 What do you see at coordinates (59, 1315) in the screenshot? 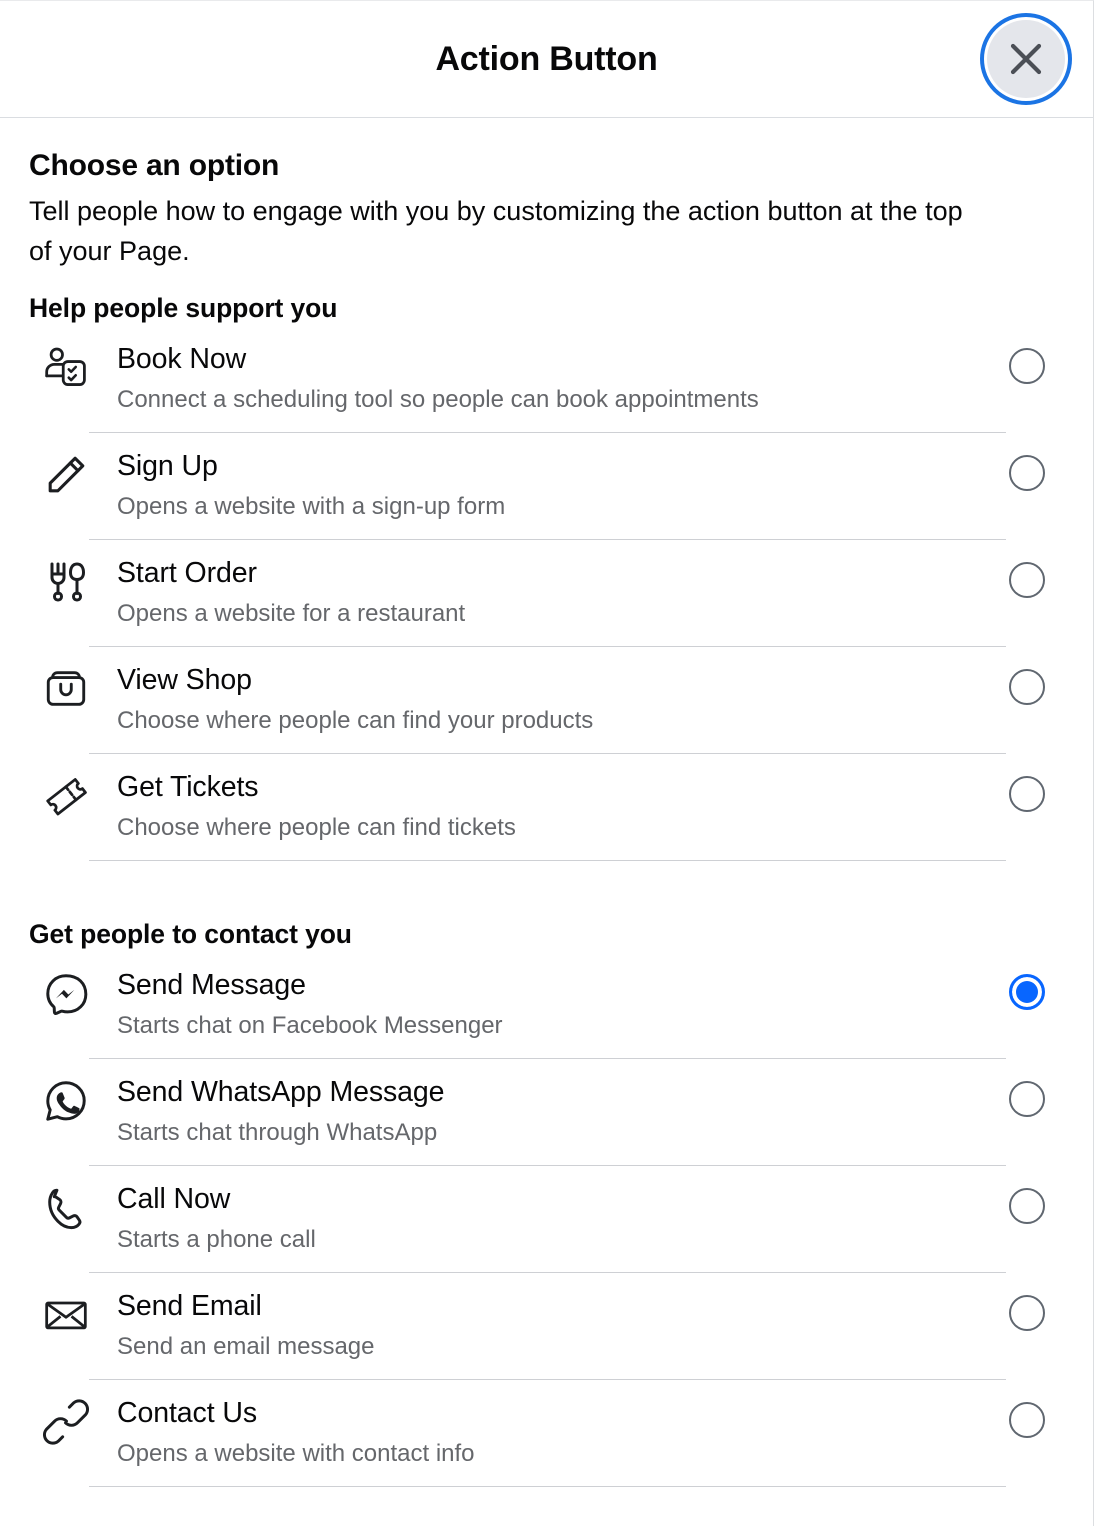
I see `envelope-icon` at bounding box center [59, 1315].